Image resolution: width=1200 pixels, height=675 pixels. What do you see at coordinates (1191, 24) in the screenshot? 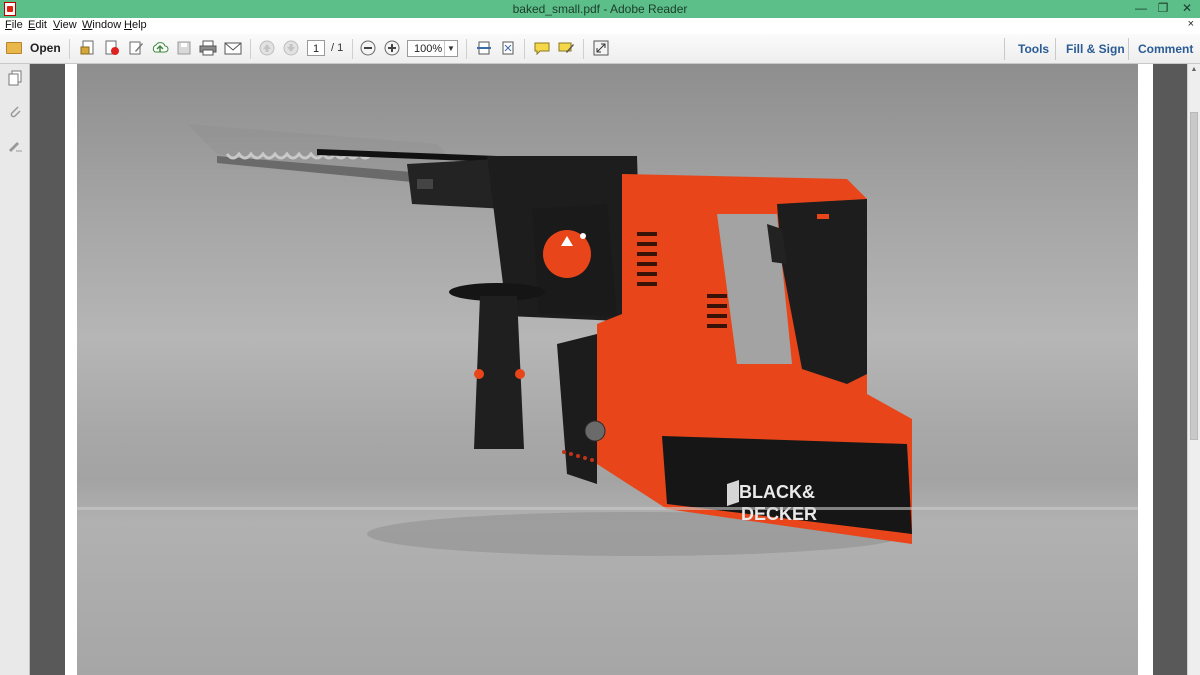
I see `close-document-icon: ×` at bounding box center [1191, 24].